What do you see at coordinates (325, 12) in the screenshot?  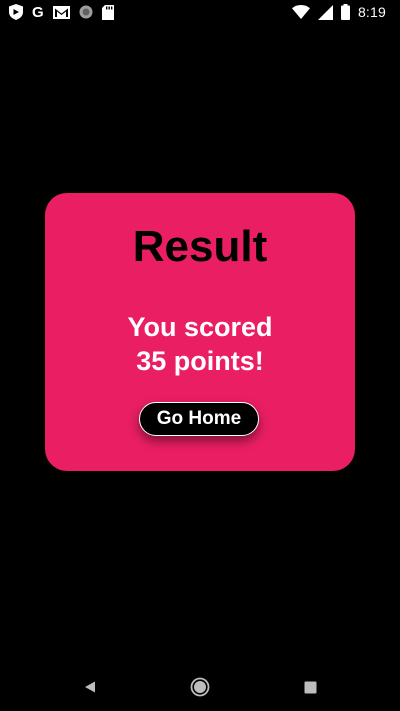 I see `signal-icon` at bounding box center [325, 12].